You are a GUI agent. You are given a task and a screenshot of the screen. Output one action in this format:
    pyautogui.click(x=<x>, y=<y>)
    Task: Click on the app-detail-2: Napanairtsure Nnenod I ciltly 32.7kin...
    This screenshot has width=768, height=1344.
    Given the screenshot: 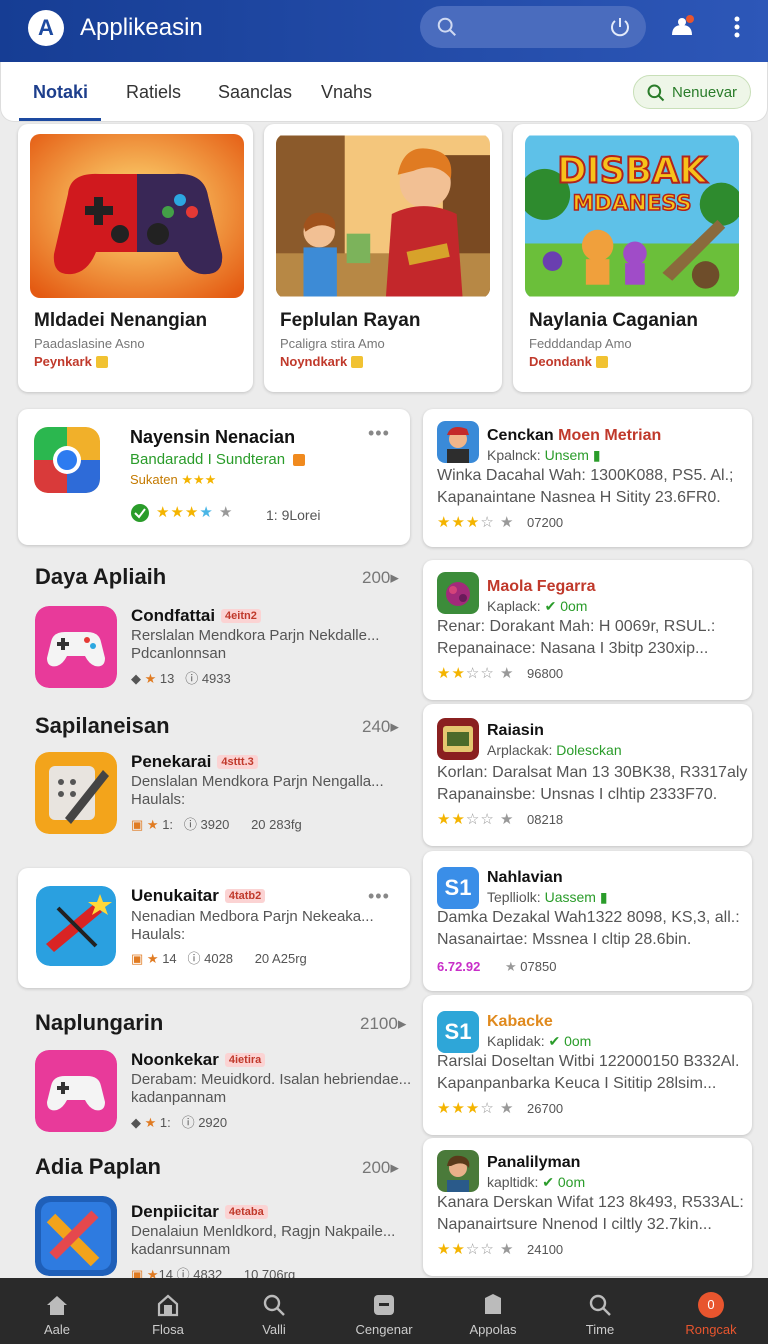 What is the action you would take?
    pyautogui.click(x=574, y=1224)
    